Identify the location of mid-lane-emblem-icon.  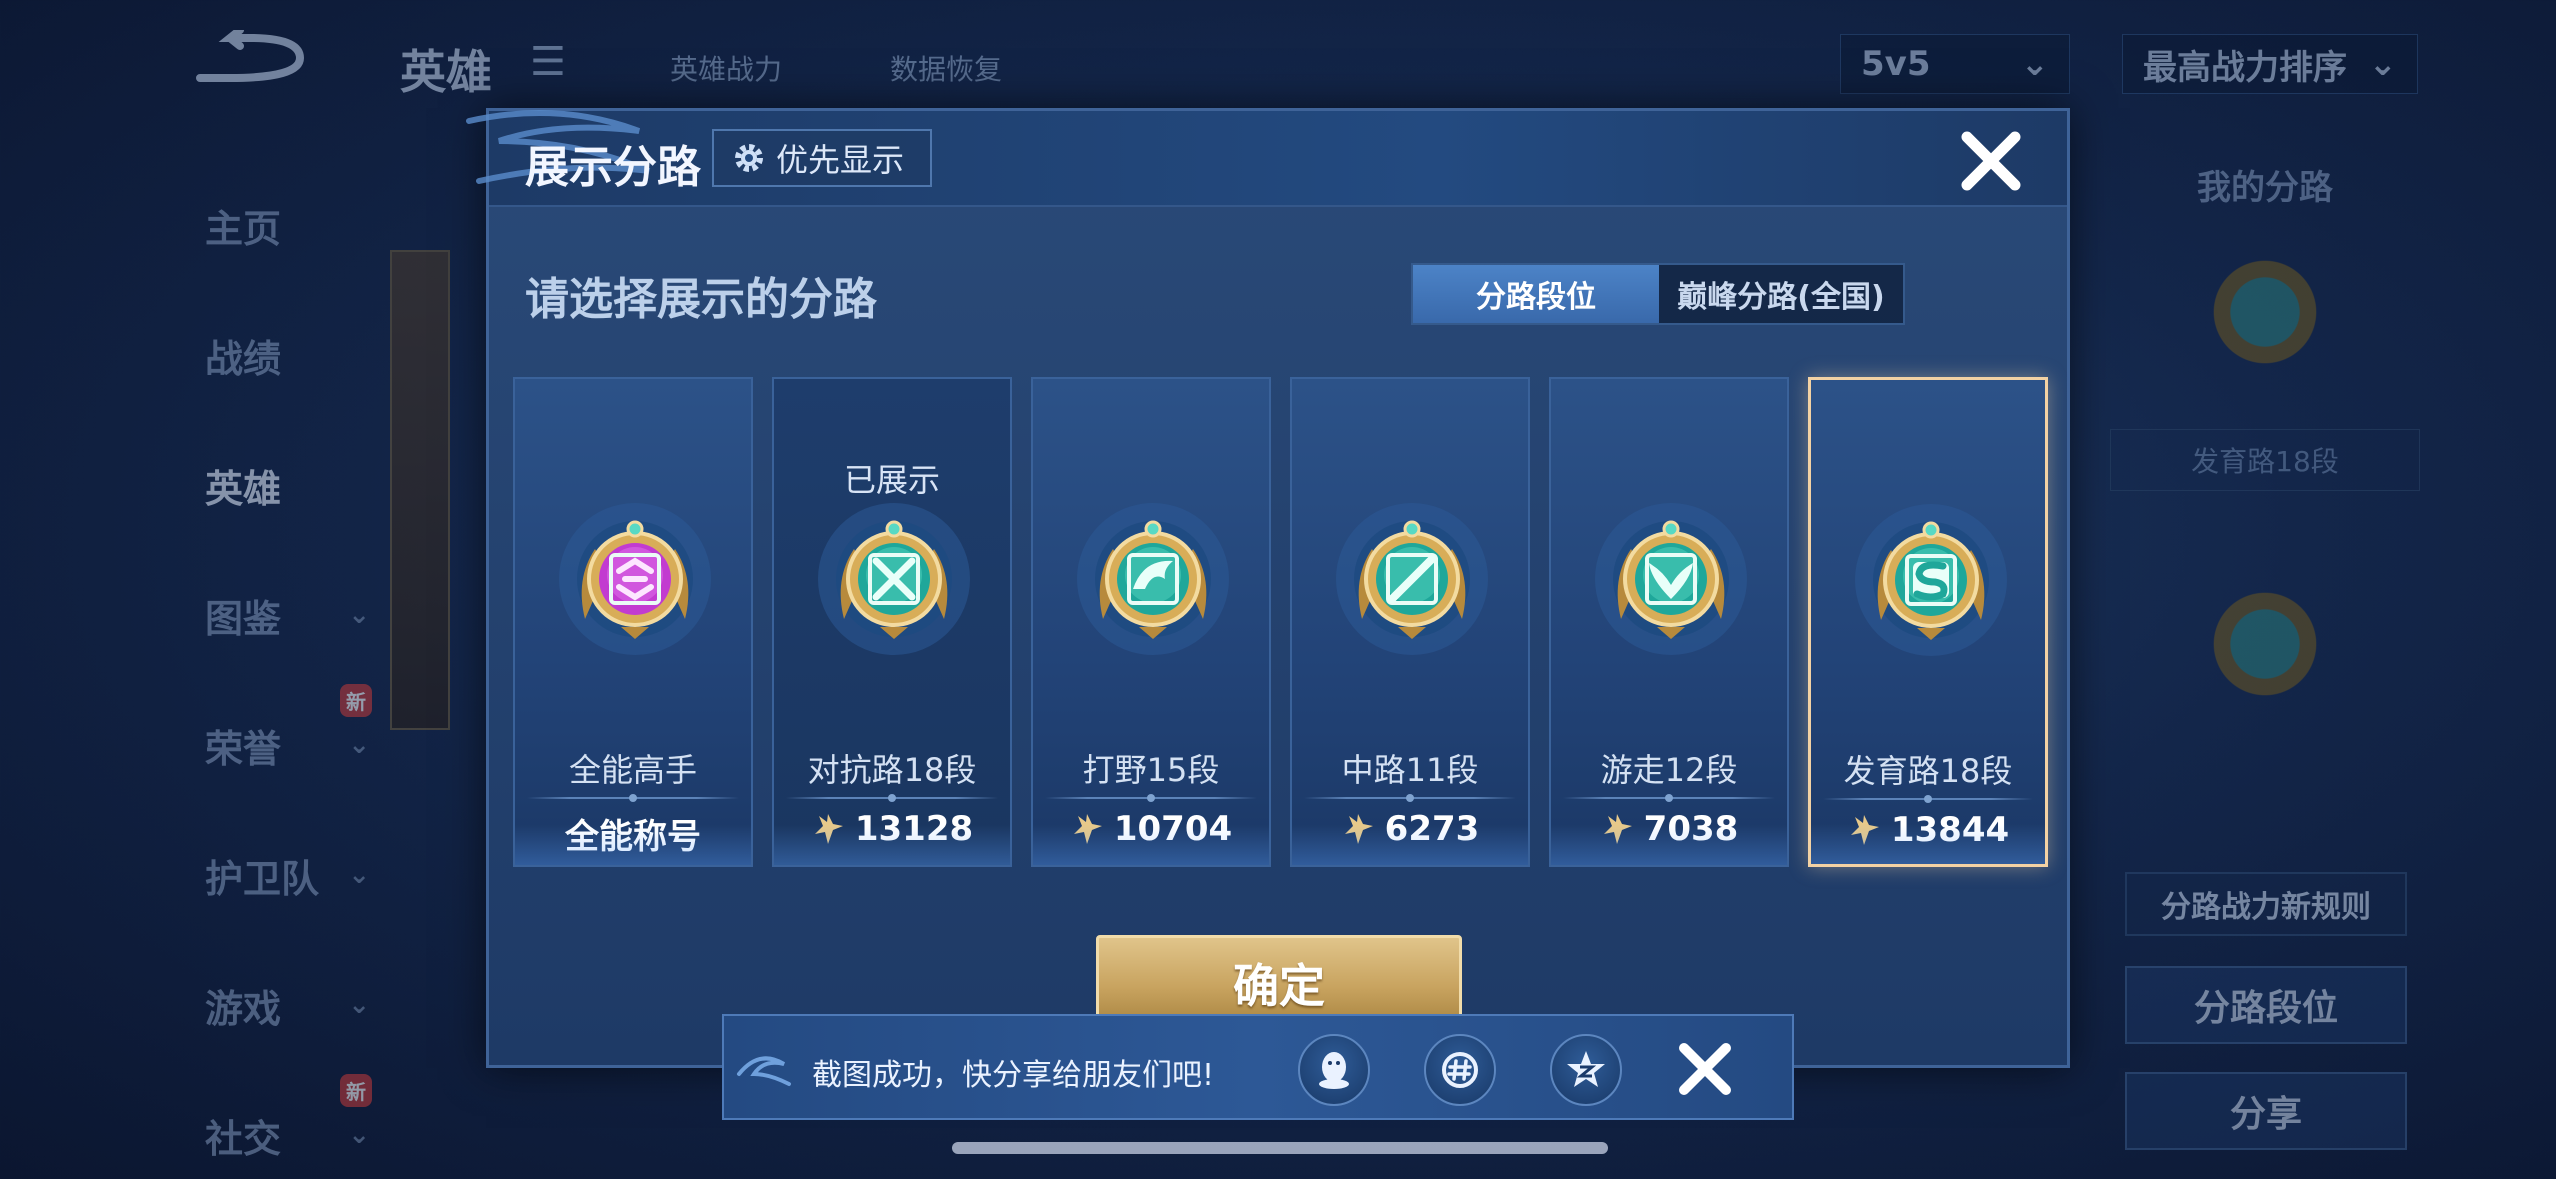
(1412, 579).